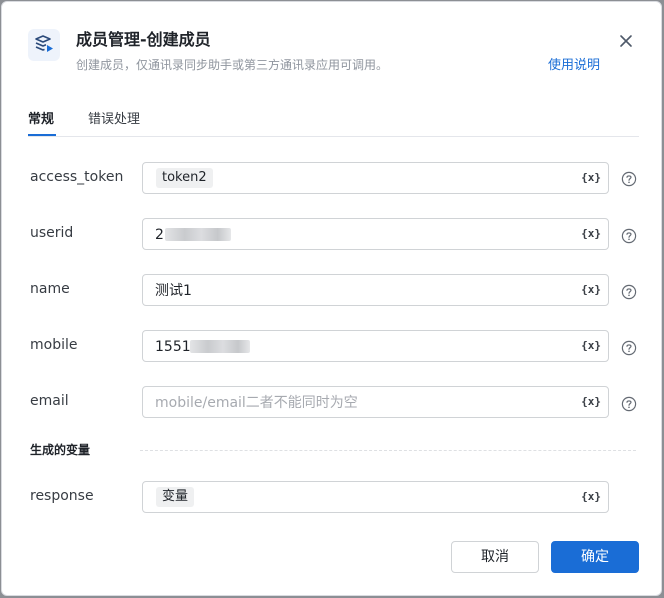 The height and width of the screenshot is (598, 664). I want to click on name-label: name, so click(50, 289).